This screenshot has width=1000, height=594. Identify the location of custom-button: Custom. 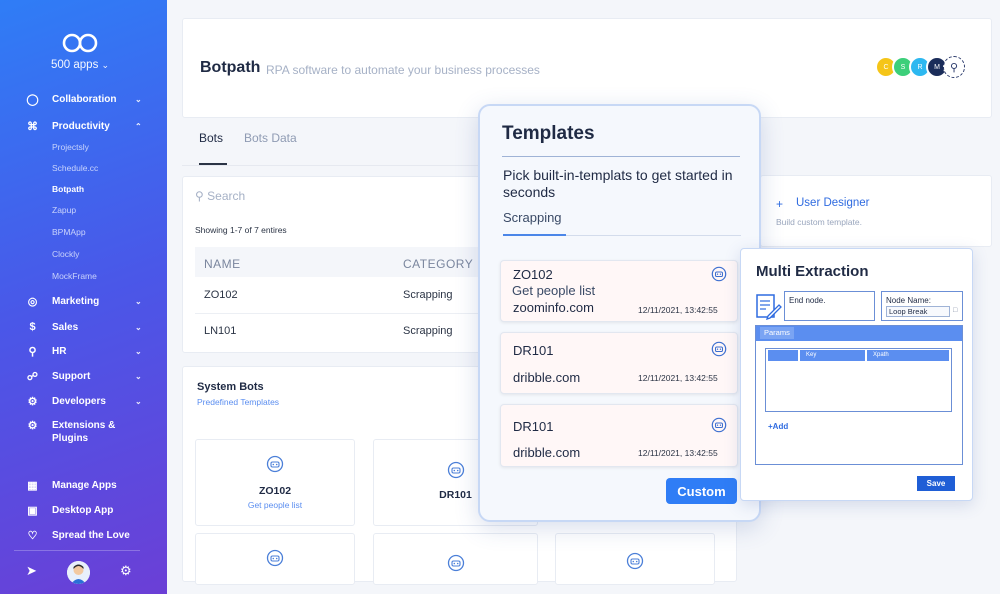
(701, 491).